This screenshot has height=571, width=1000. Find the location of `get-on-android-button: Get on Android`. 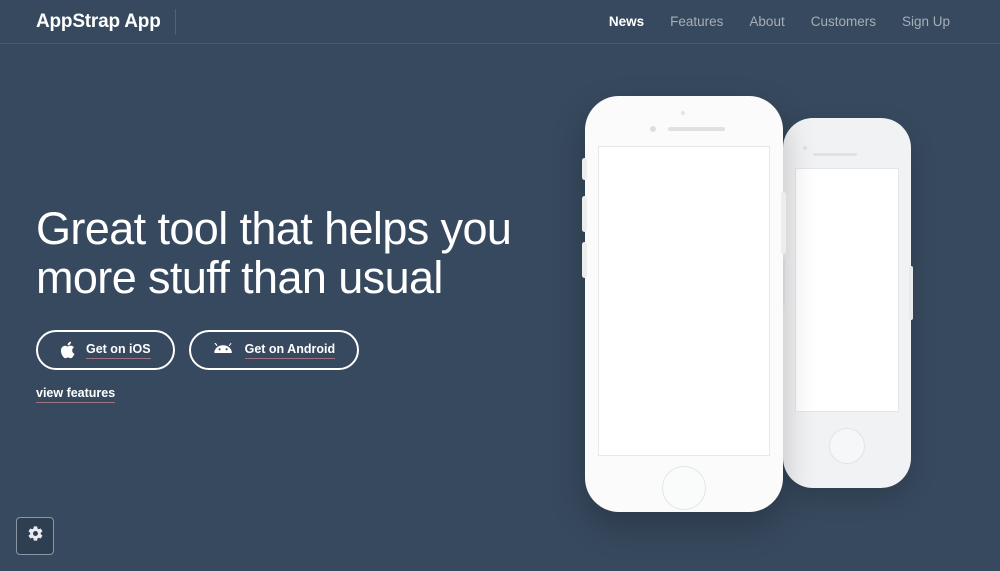

get-on-android-button: Get on Android is located at coordinates (274, 350).